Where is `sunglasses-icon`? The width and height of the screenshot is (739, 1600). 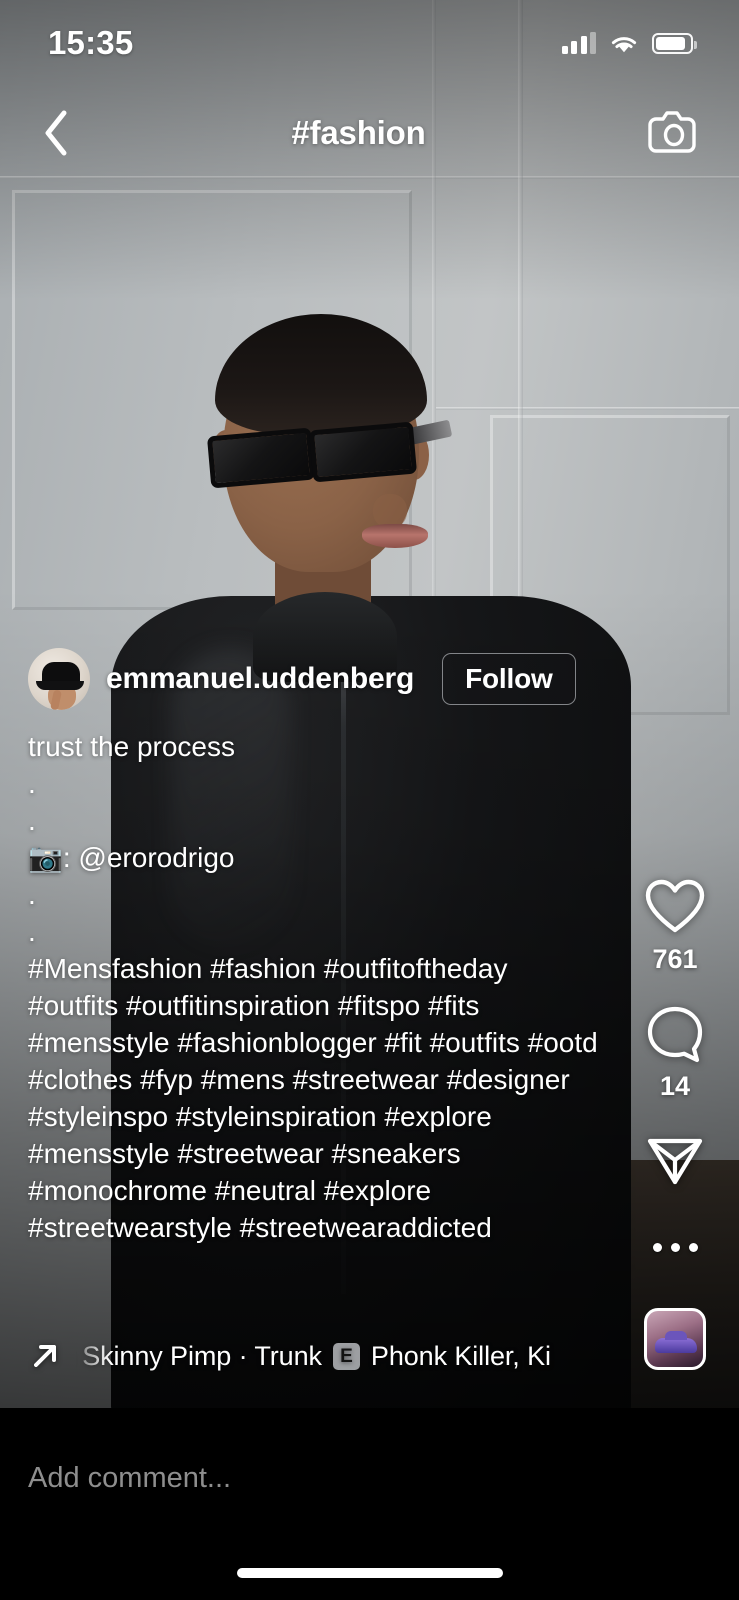 sunglasses-icon is located at coordinates (329, 455).